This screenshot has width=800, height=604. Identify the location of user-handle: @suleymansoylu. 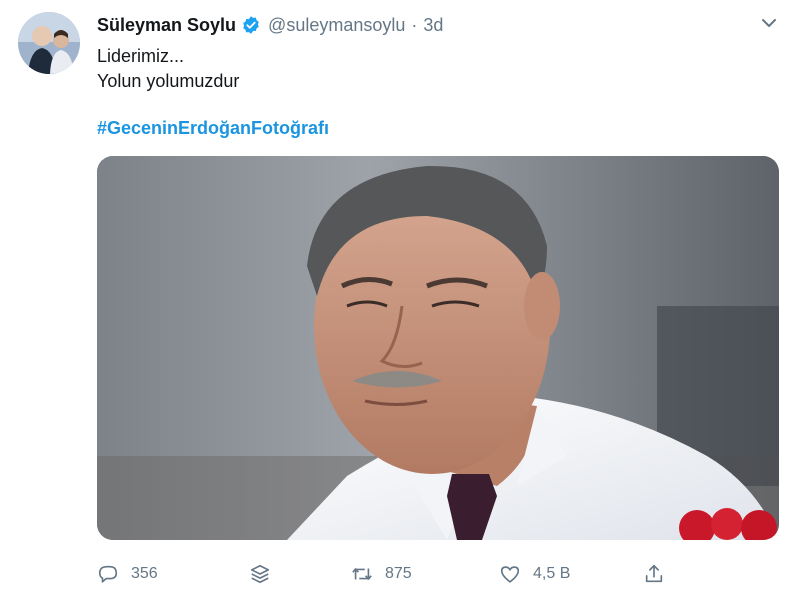
(336, 25).